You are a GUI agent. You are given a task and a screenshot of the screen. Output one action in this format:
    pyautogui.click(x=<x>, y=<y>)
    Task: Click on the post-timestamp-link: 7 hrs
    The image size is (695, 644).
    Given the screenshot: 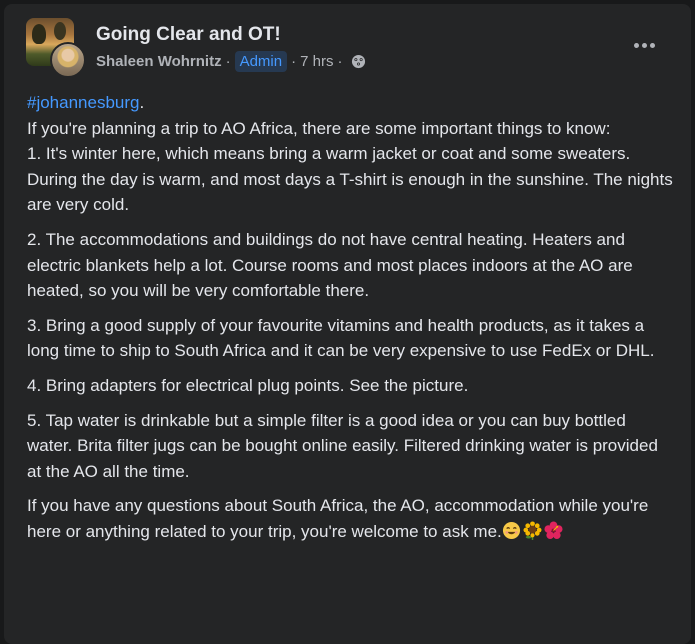 What is the action you would take?
    pyautogui.click(x=316, y=61)
    